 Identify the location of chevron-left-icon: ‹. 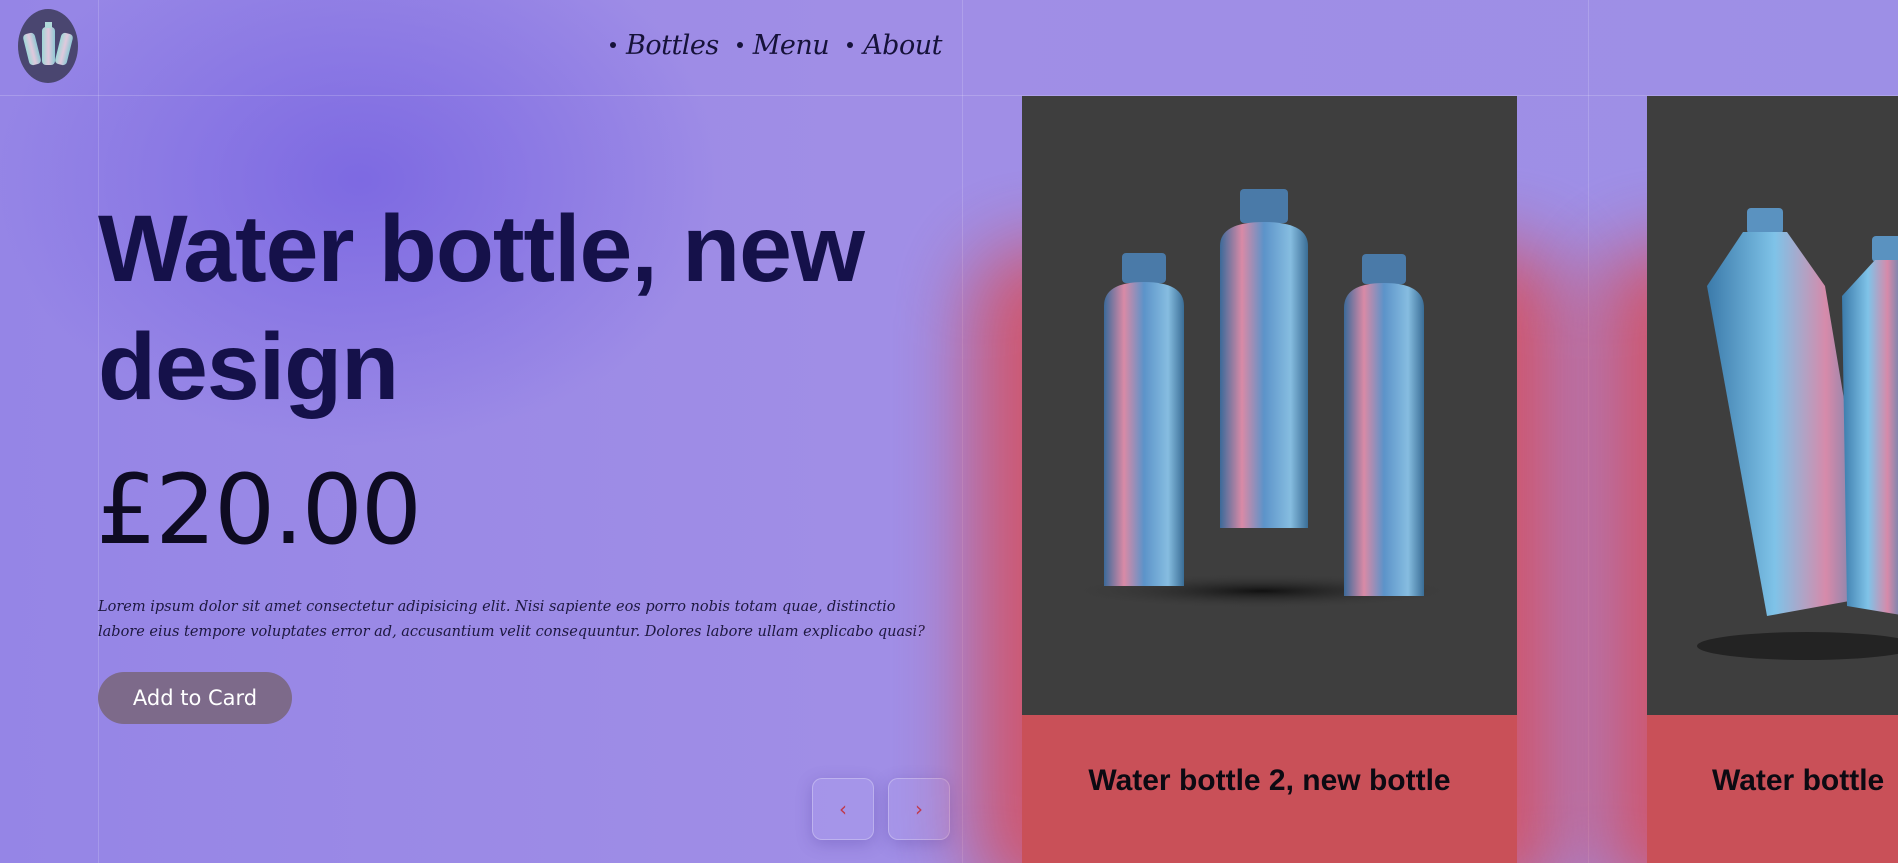
(843, 809).